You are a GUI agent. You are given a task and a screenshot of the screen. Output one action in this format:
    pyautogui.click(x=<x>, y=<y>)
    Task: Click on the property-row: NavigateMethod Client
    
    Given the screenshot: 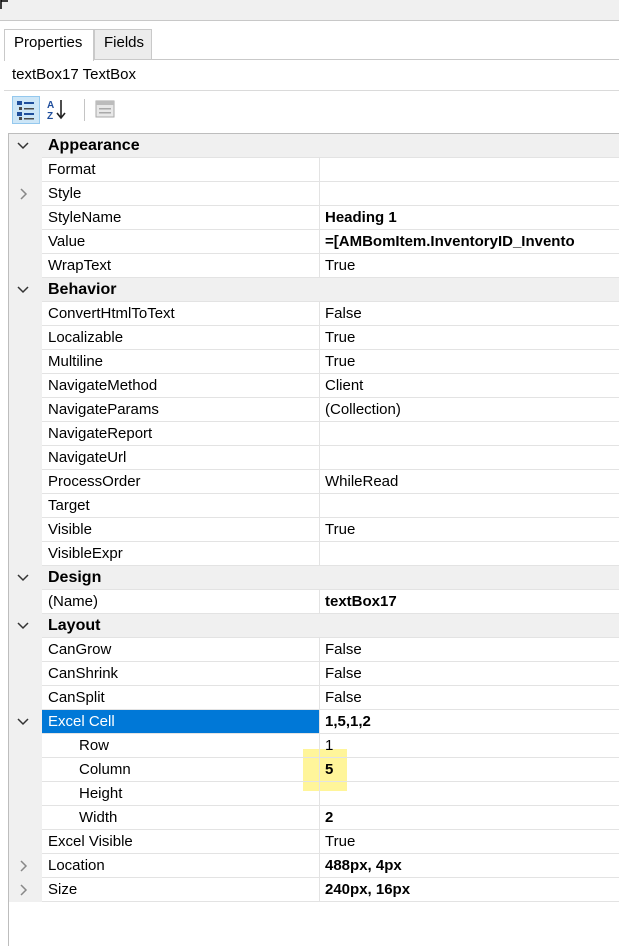 What is the action you would take?
    pyautogui.click(x=314, y=386)
    